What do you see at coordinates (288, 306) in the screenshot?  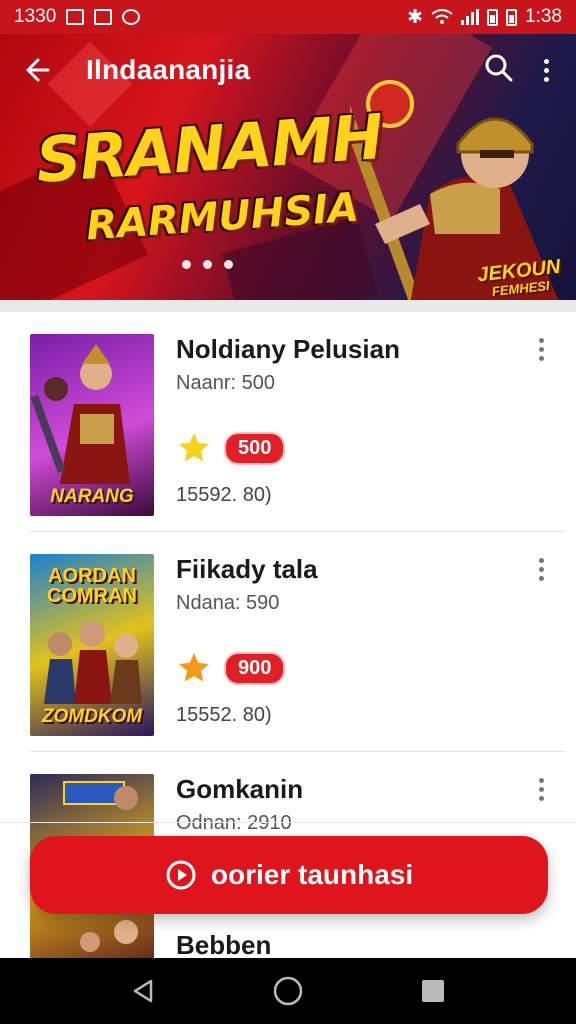 I see `section-separator` at bounding box center [288, 306].